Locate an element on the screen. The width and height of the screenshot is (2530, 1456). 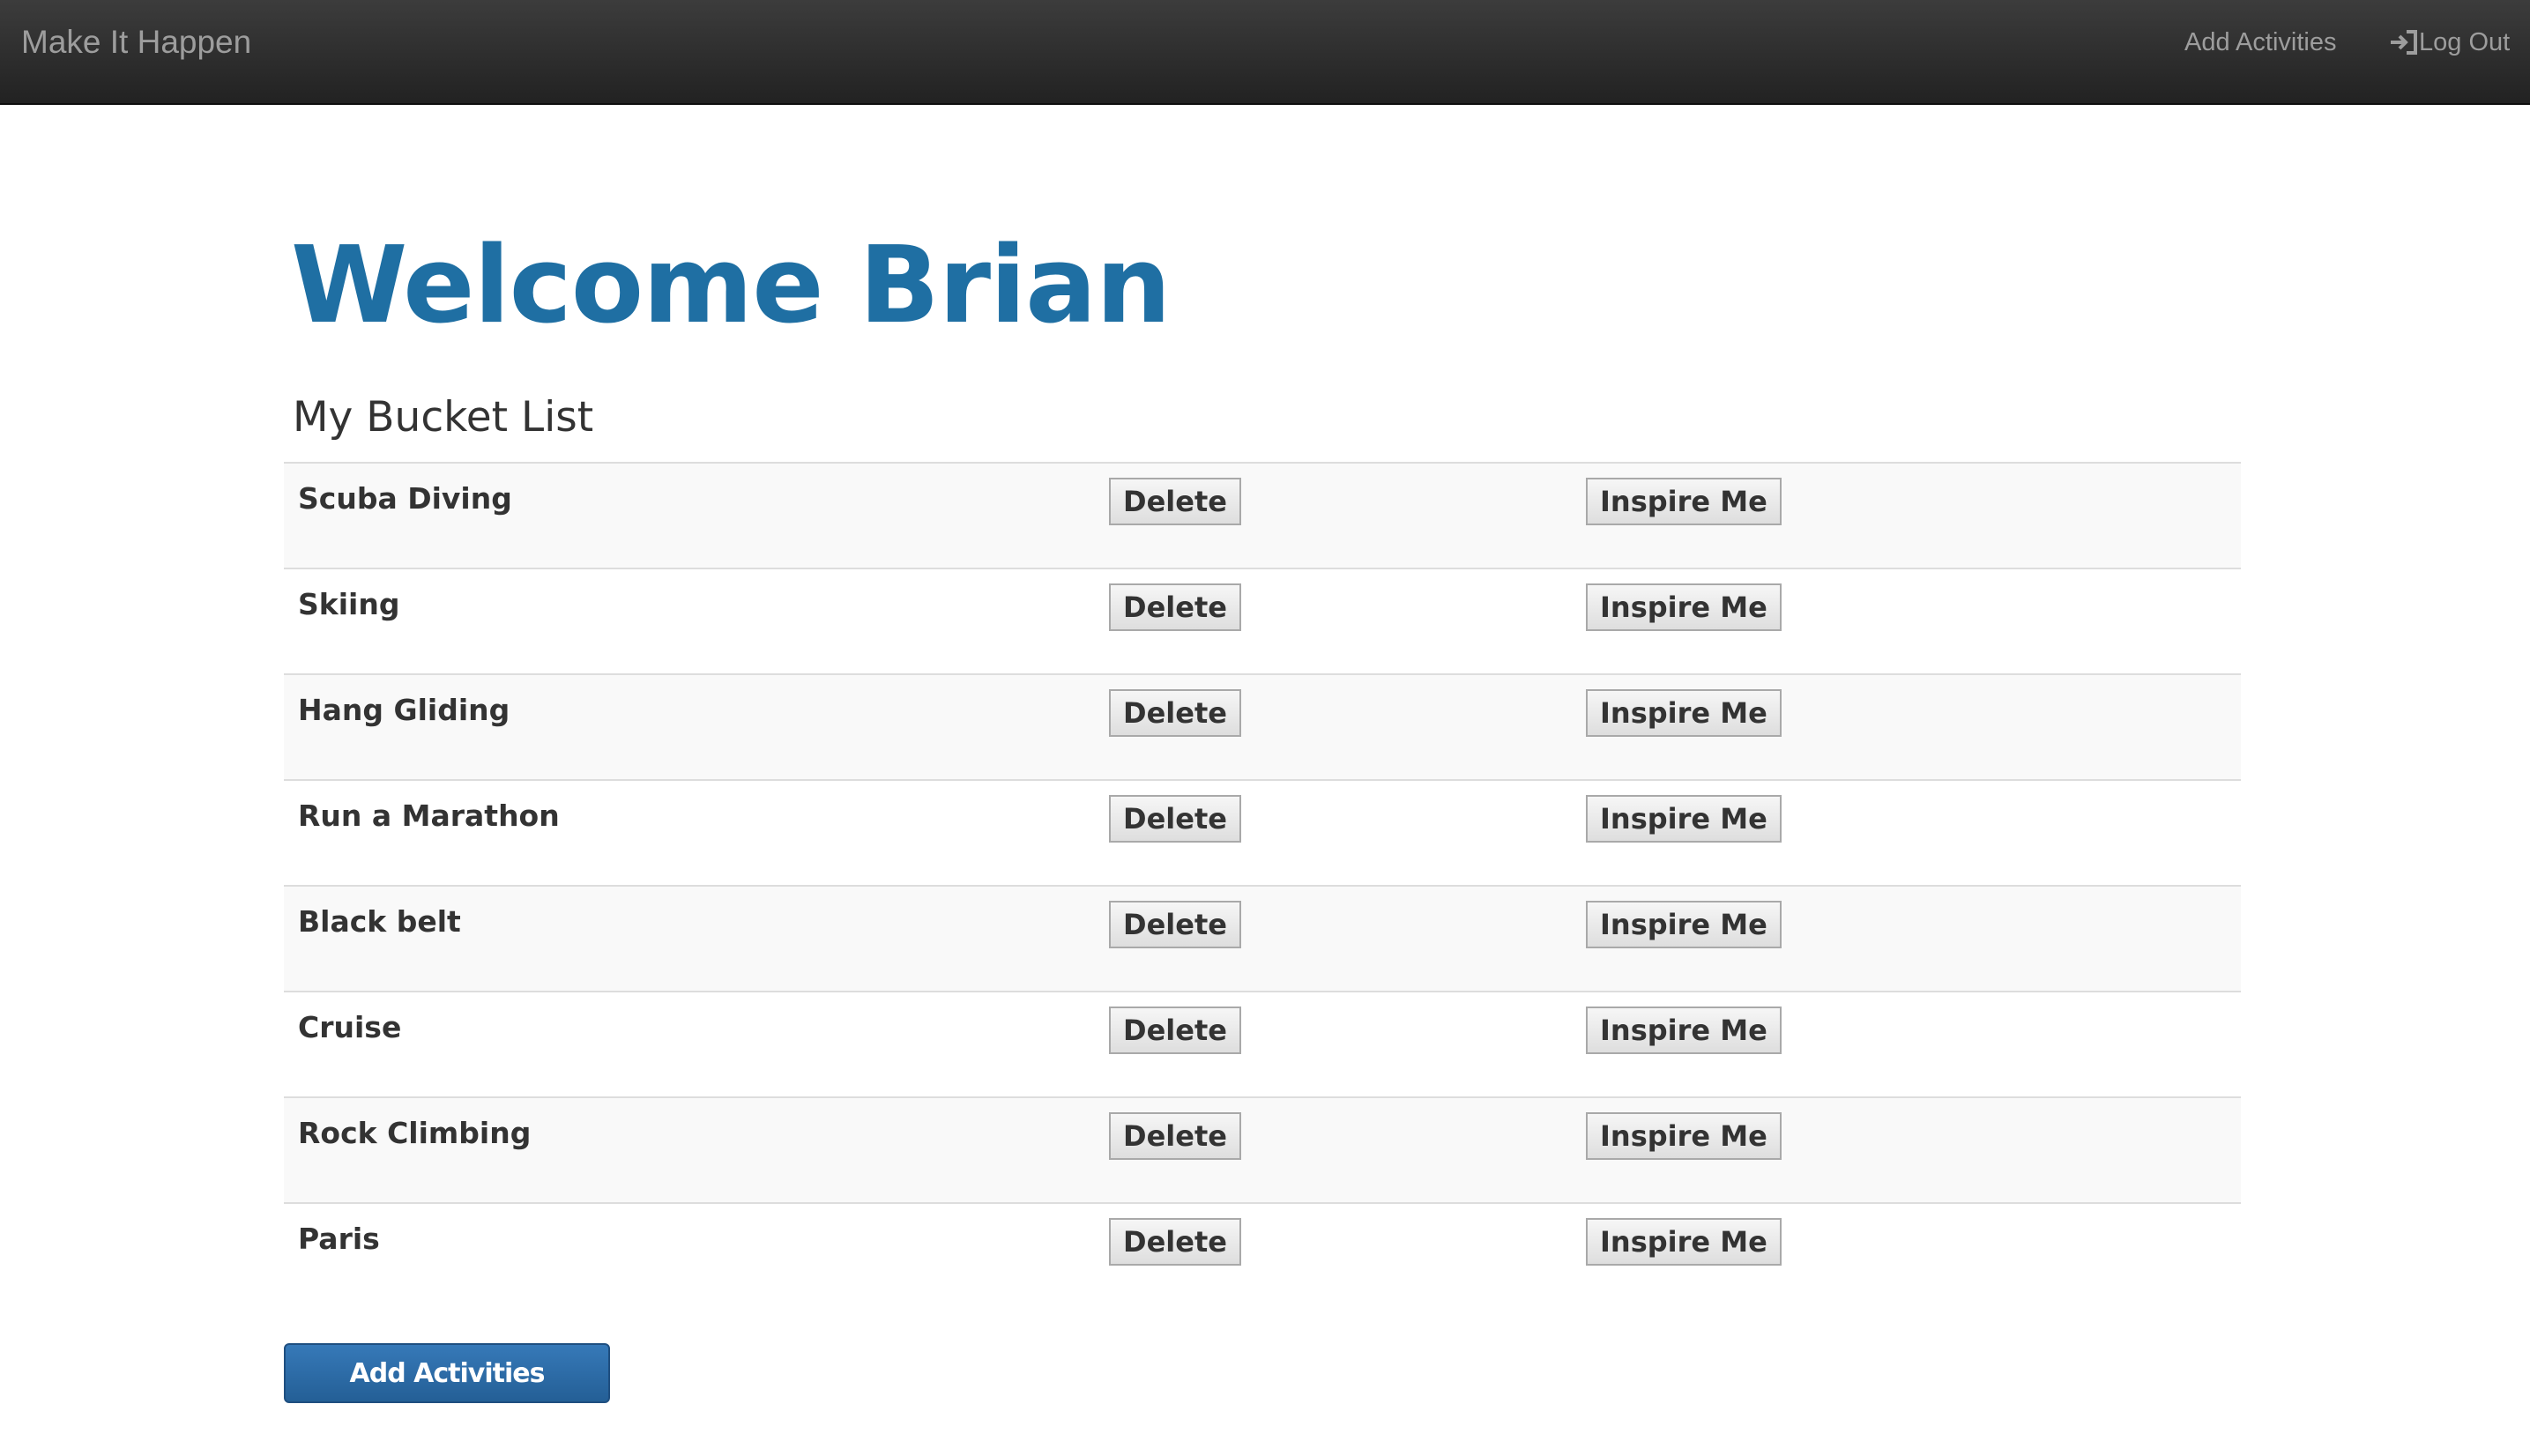
table-row: Skiing Delete Inspire Me is located at coordinates (1262, 620).